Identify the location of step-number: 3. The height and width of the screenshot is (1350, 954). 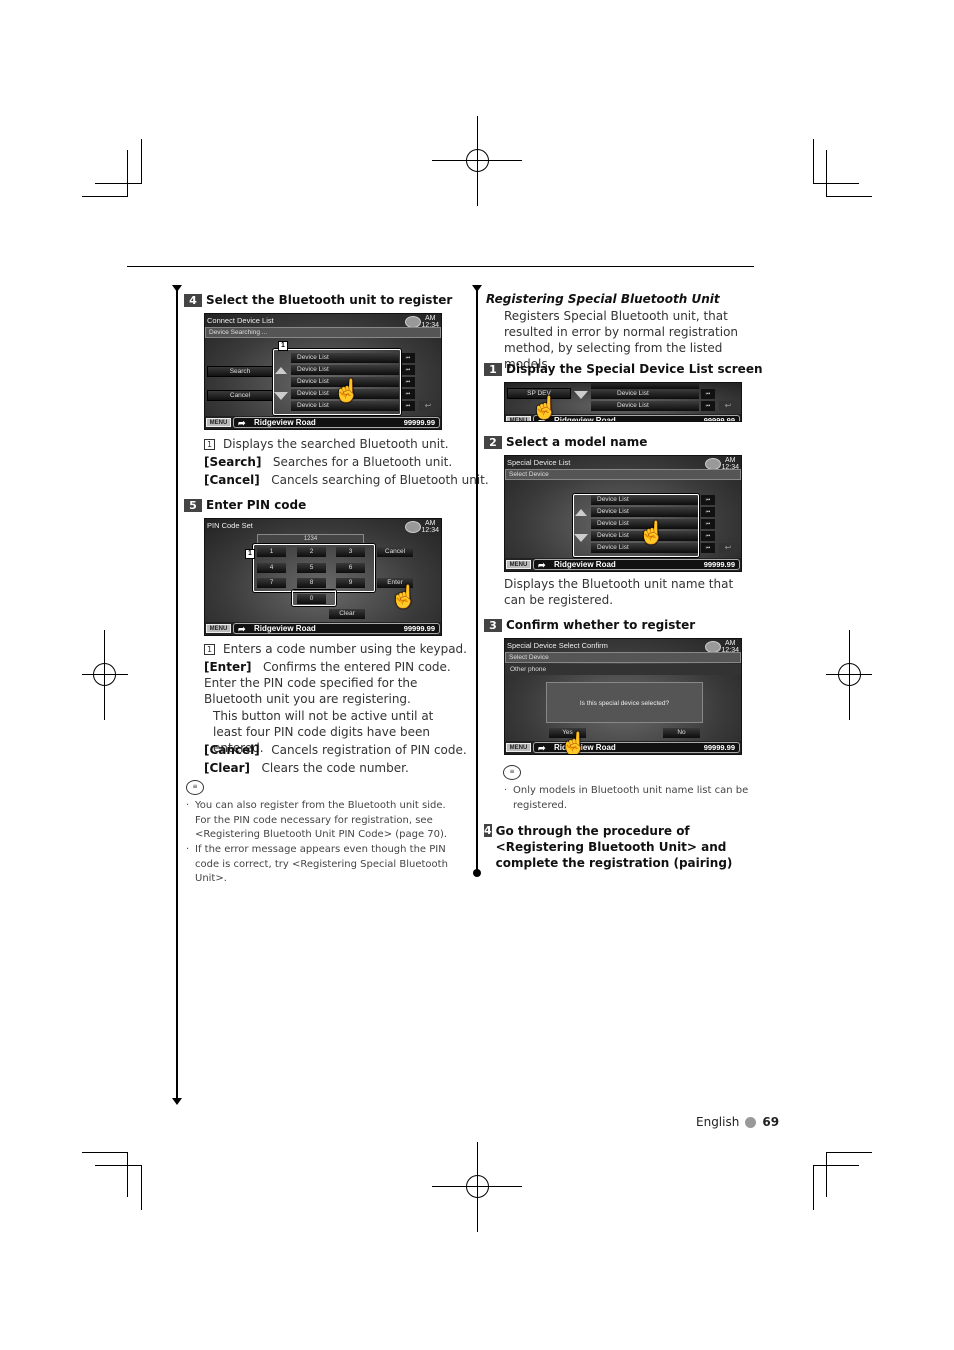
(493, 625).